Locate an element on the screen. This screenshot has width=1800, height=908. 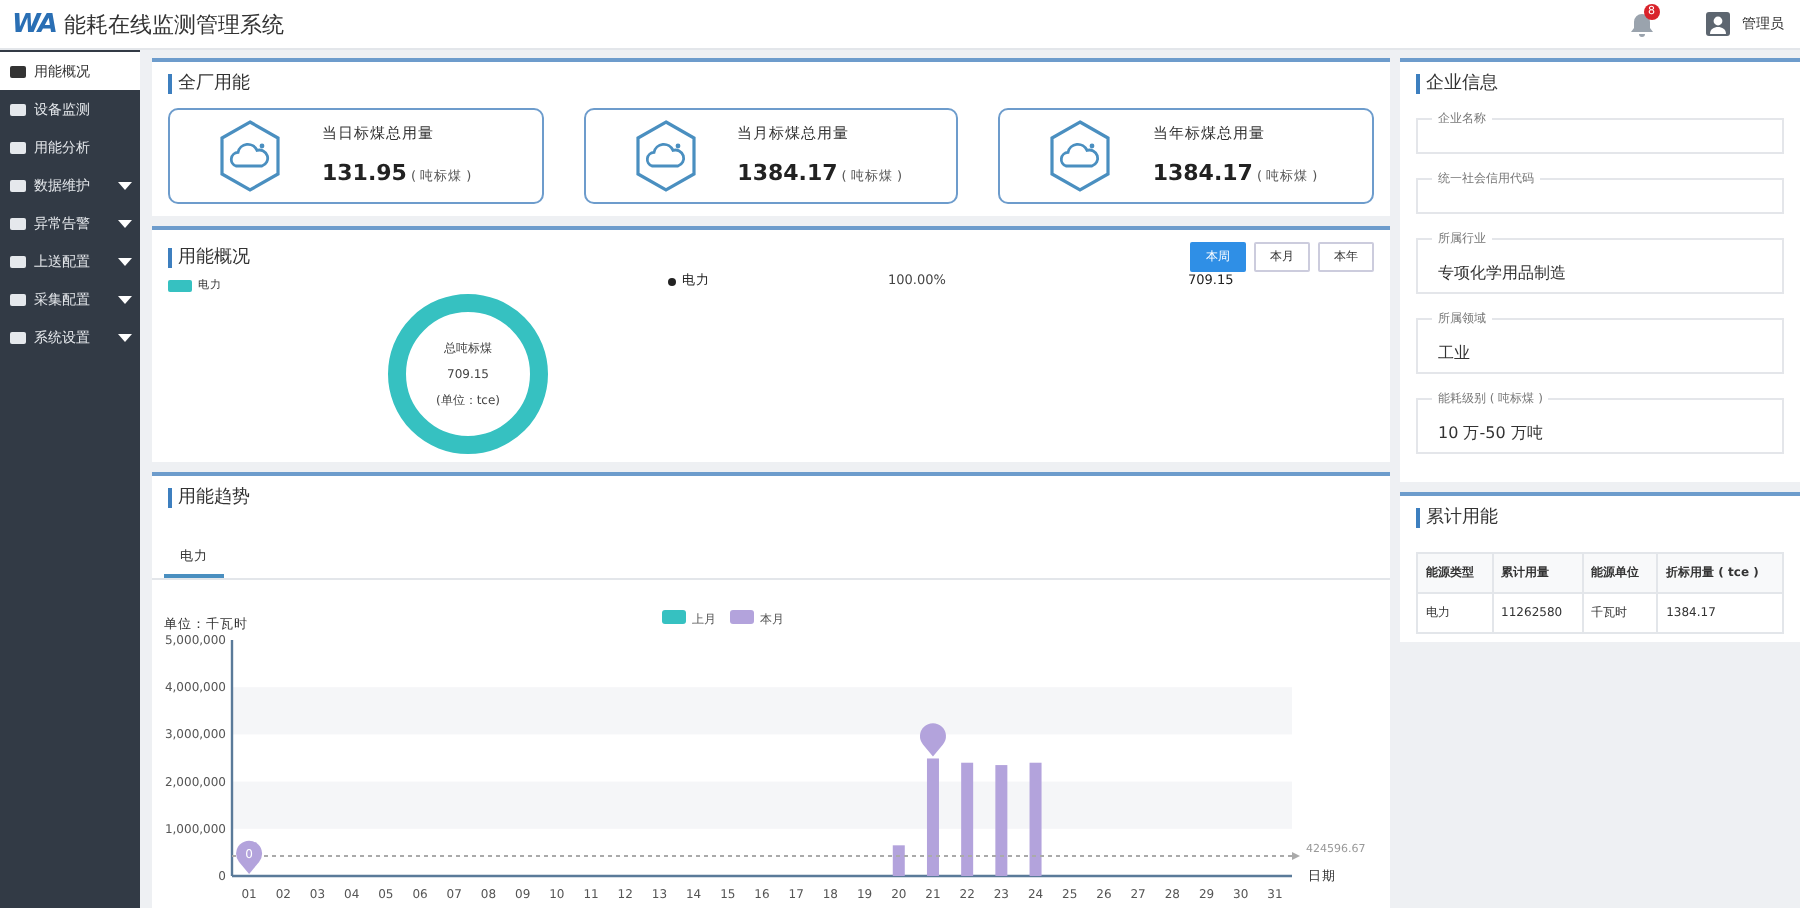
stat-value: 131.95 is located at coordinates (364, 173).